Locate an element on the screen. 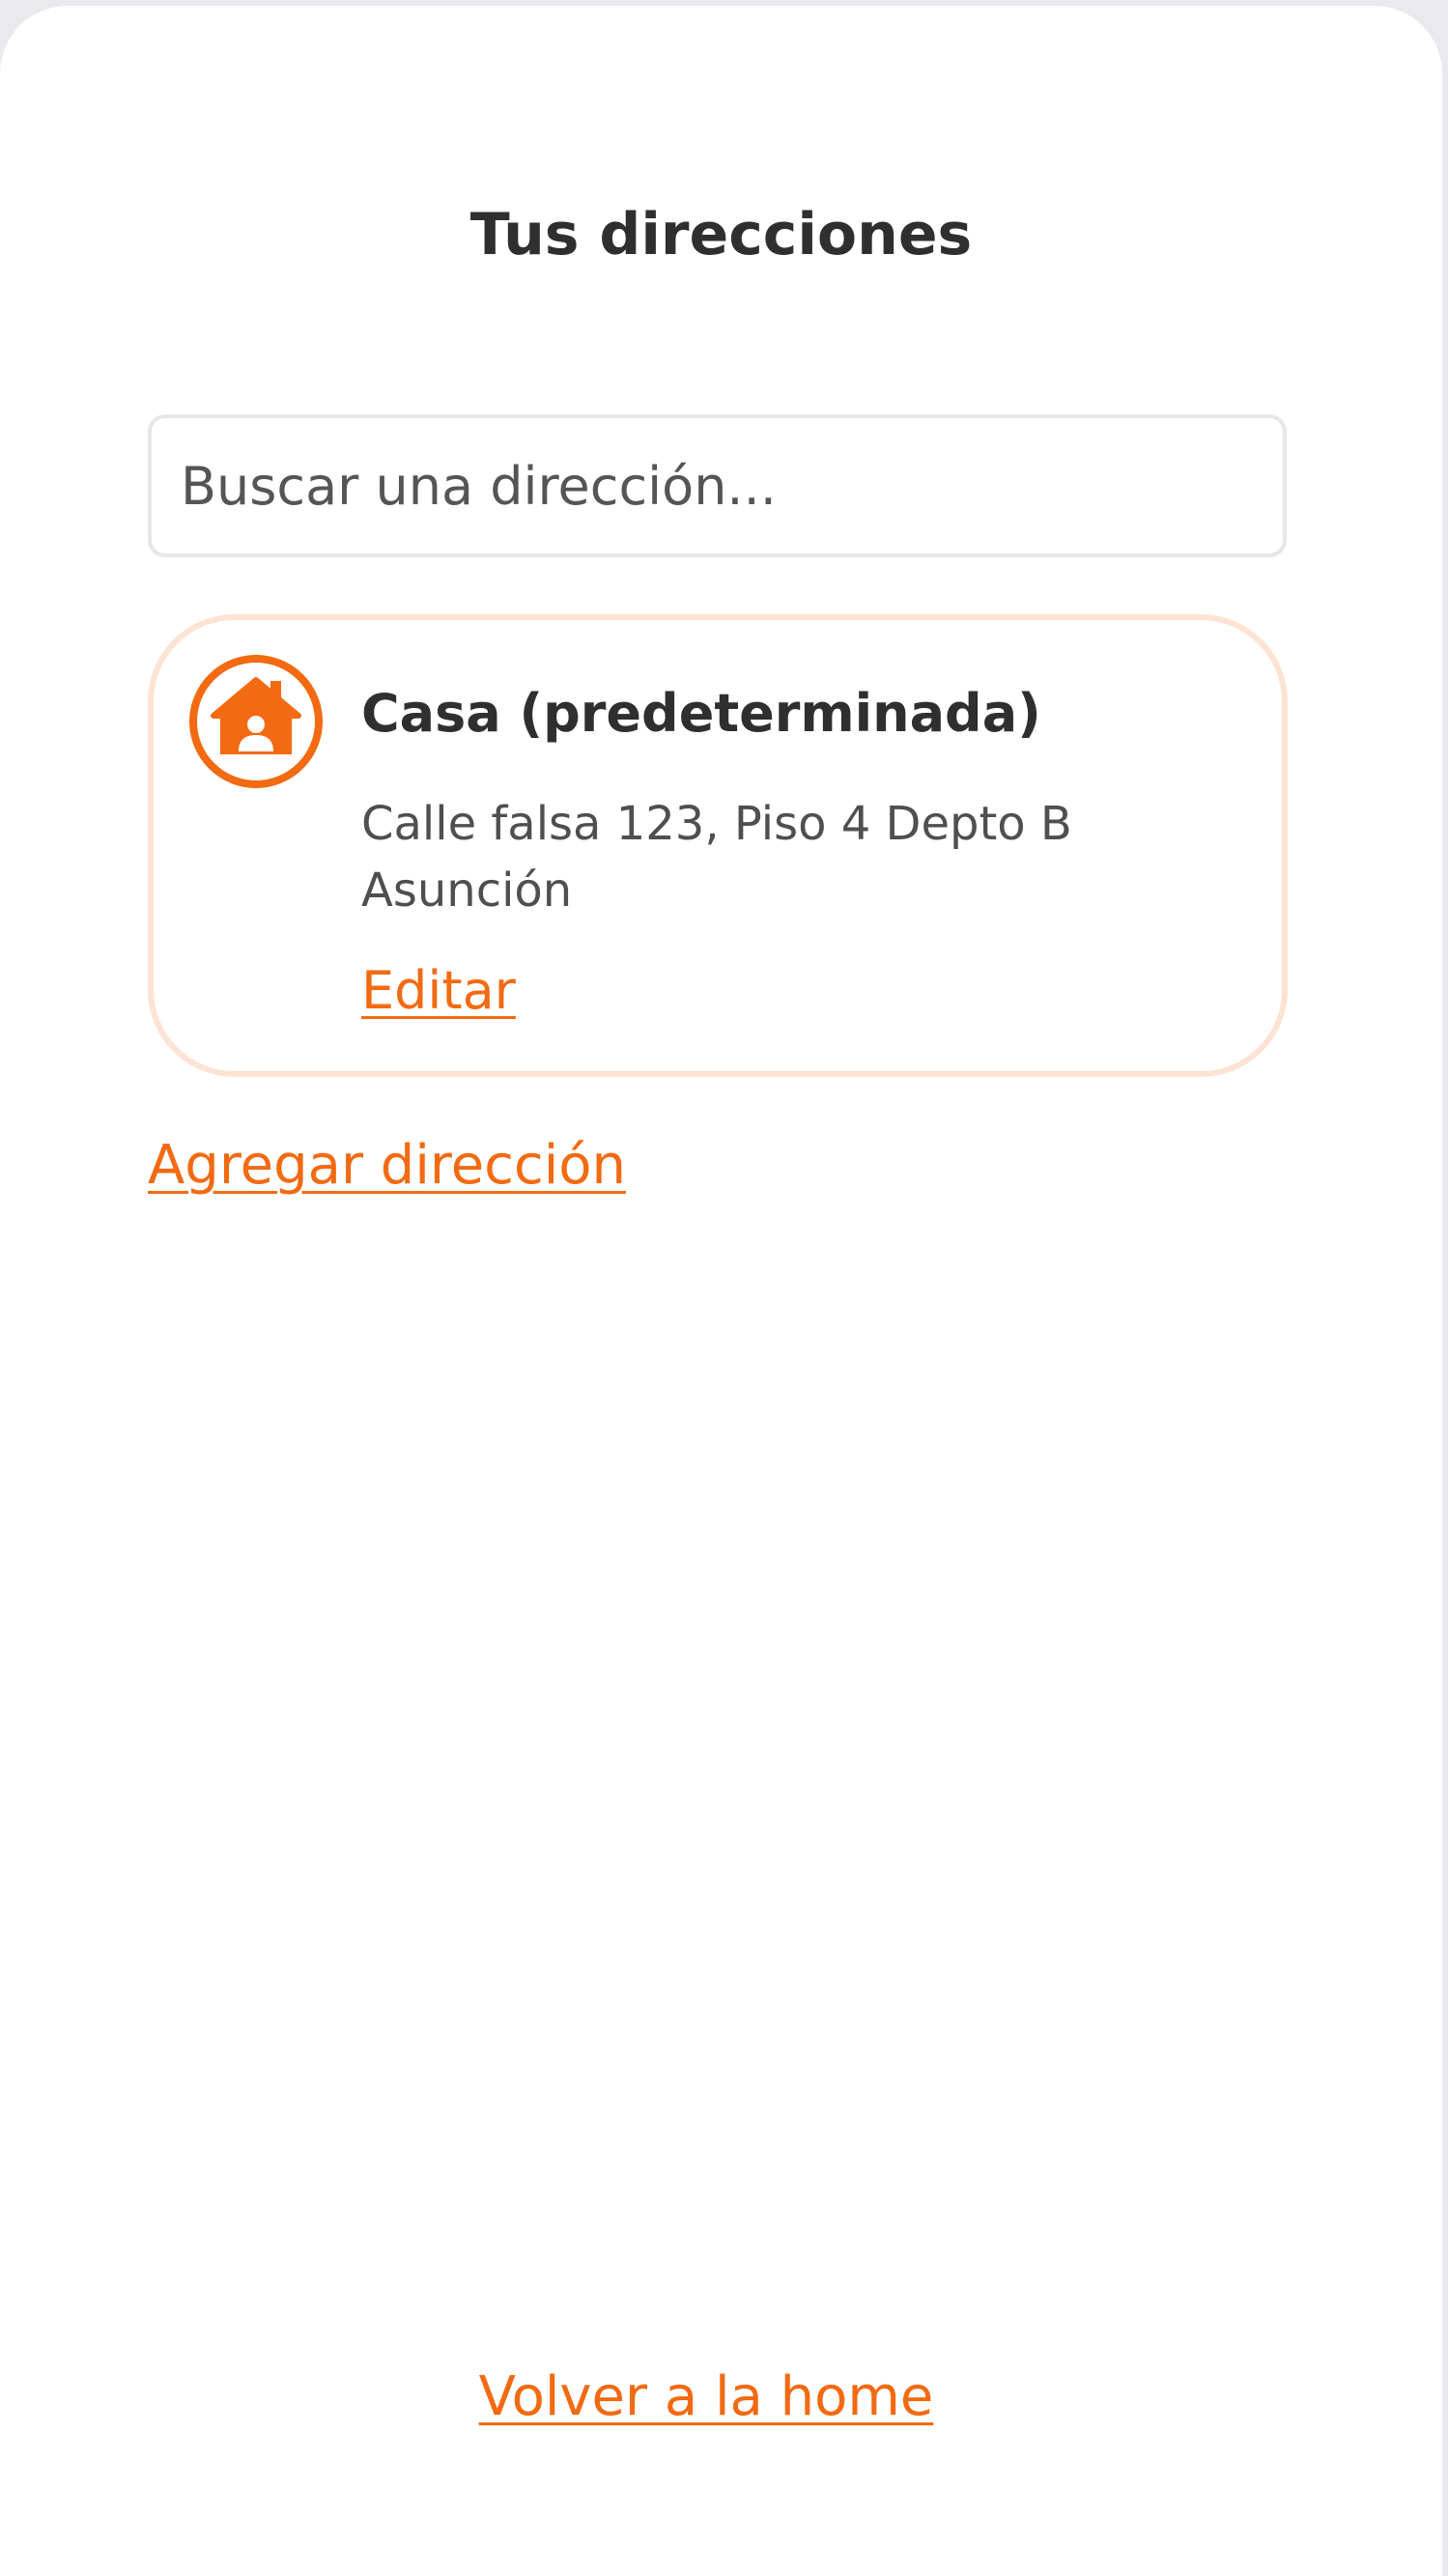 The image size is (1448, 2576). address-line1: Calle falsa 123, Piso 4 Depto B is located at coordinates (716, 824).